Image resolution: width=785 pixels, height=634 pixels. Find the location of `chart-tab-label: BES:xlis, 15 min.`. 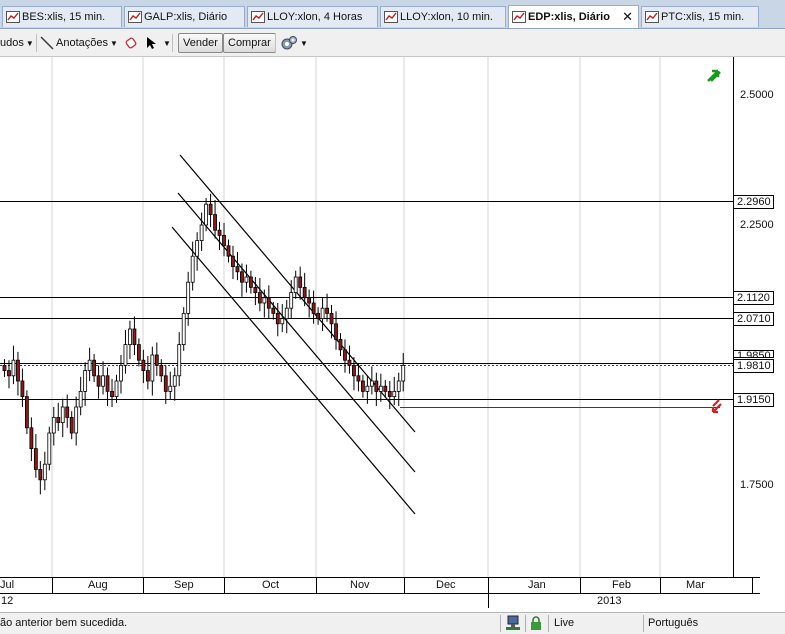

chart-tab-label: BES:xlis, 15 min. is located at coordinates (64, 17).